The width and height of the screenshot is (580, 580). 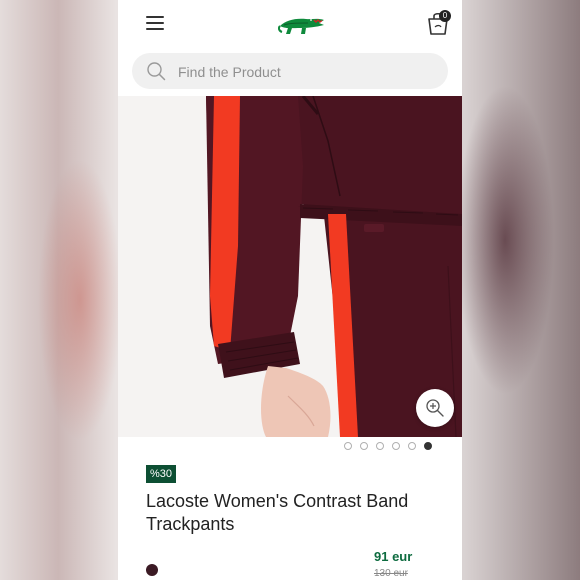 What do you see at coordinates (303, 72) in the screenshot?
I see `search-input` at bounding box center [303, 72].